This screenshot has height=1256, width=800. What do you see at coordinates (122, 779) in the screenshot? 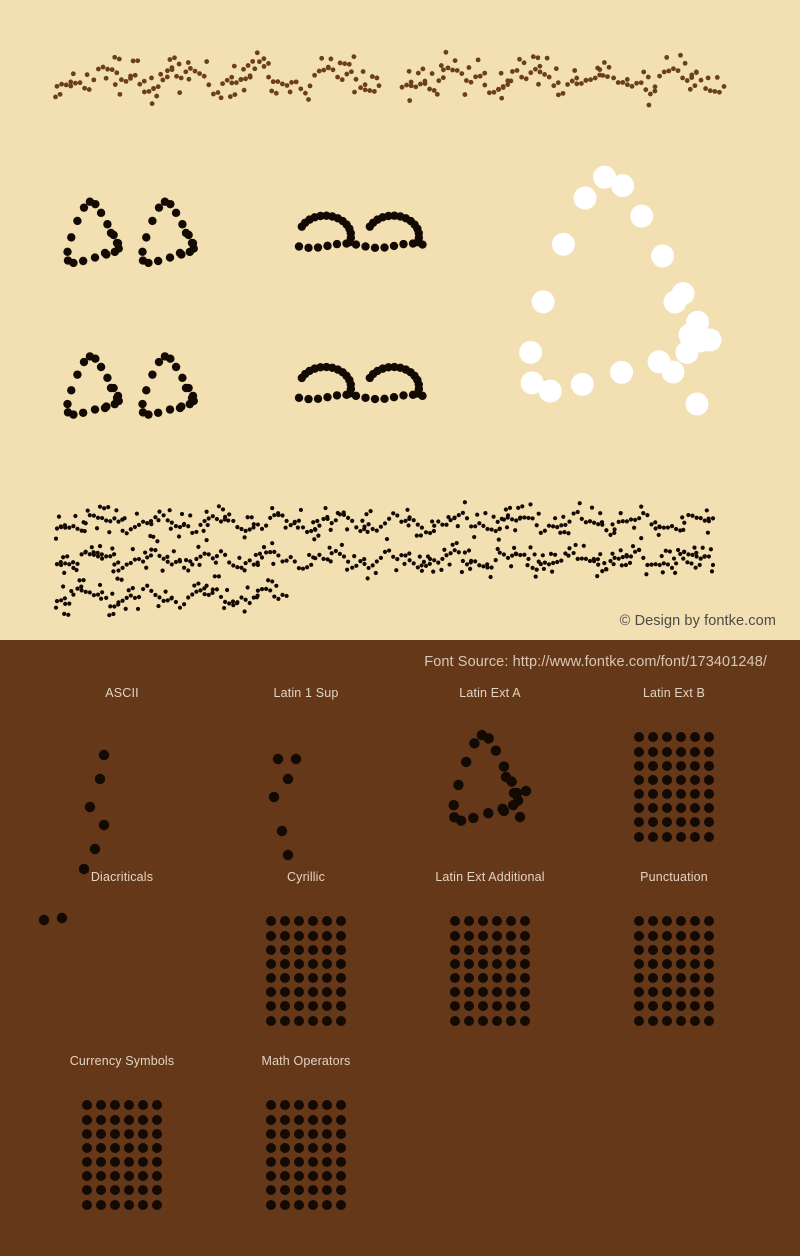
I see `unicode-block-ascii: ASCII` at bounding box center [122, 779].